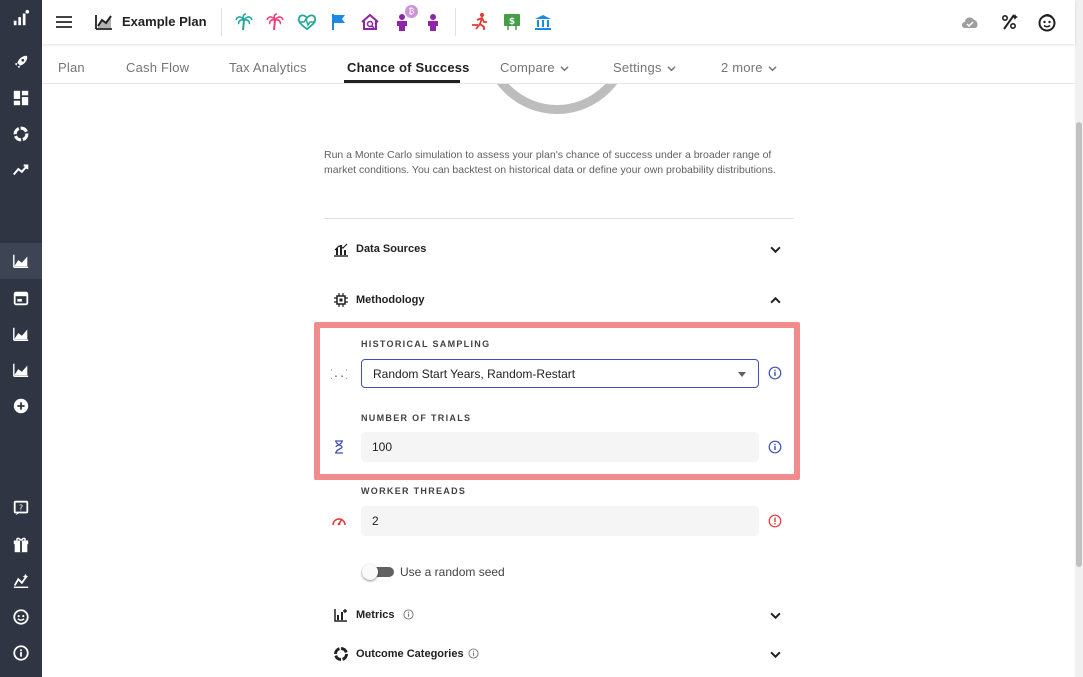 The width and height of the screenshot is (1083, 677). What do you see at coordinates (339, 22) in the screenshot?
I see `flag-icon` at bounding box center [339, 22].